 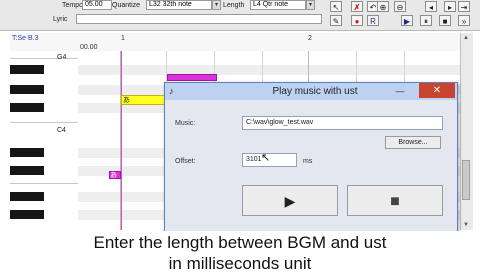 What do you see at coordinates (60, 19) in the screenshot?
I see `lyric-label: Lyric` at bounding box center [60, 19].